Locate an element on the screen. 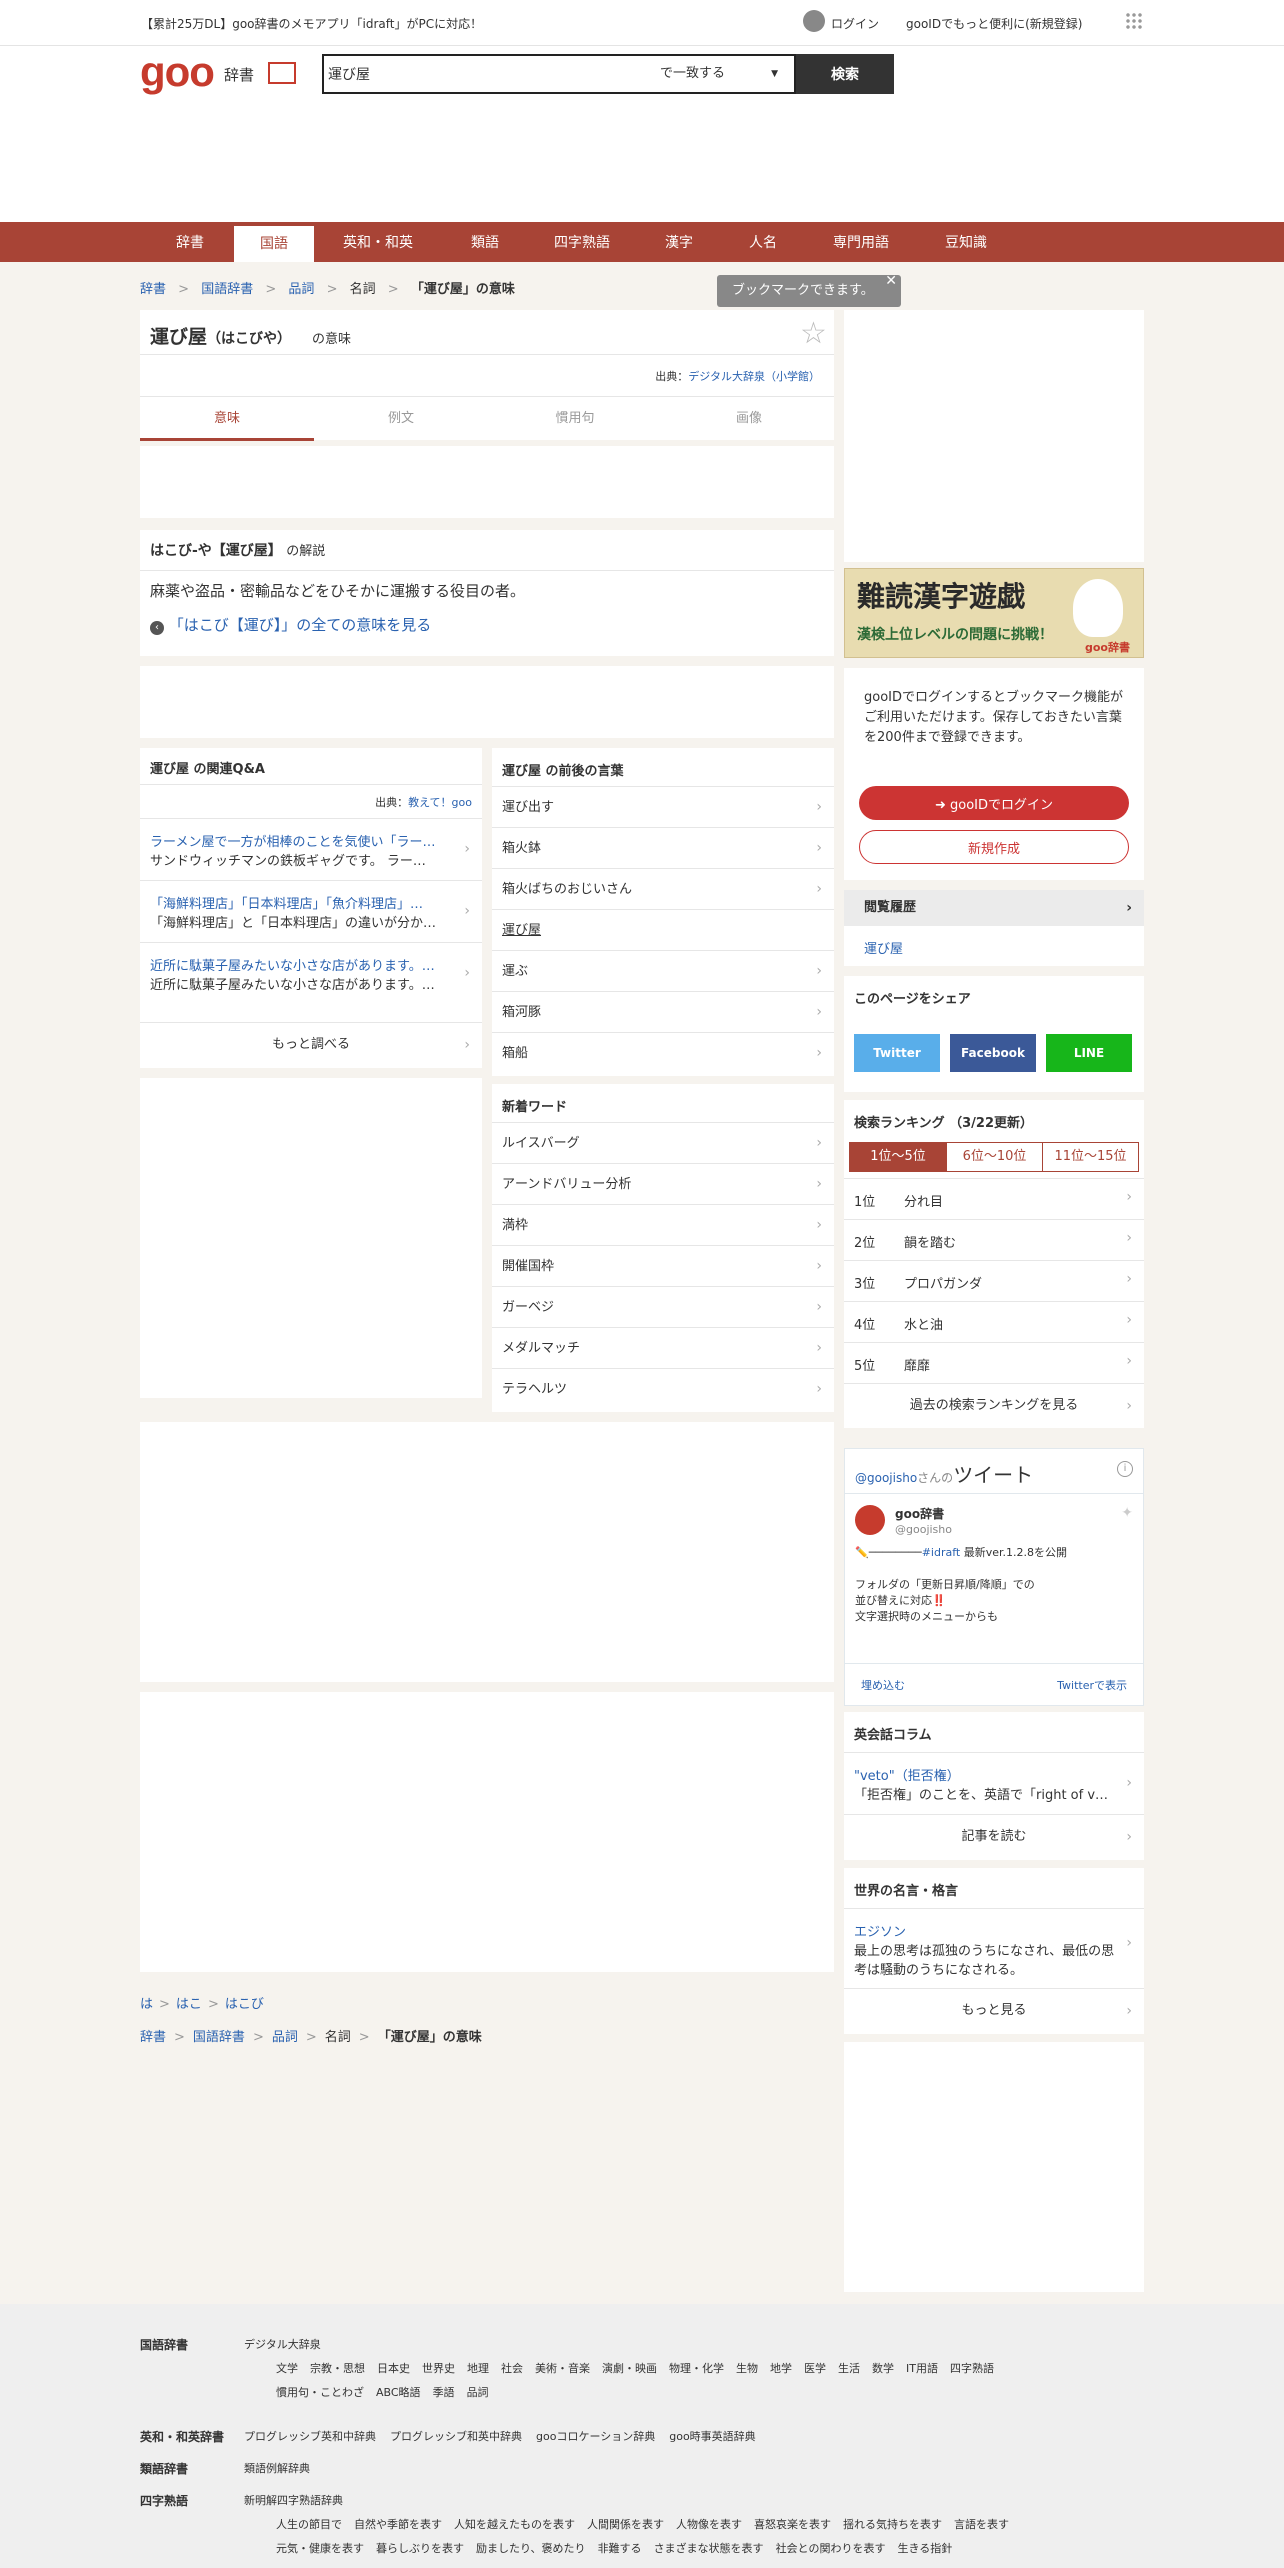  search-input is located at coordinates (488, 74).